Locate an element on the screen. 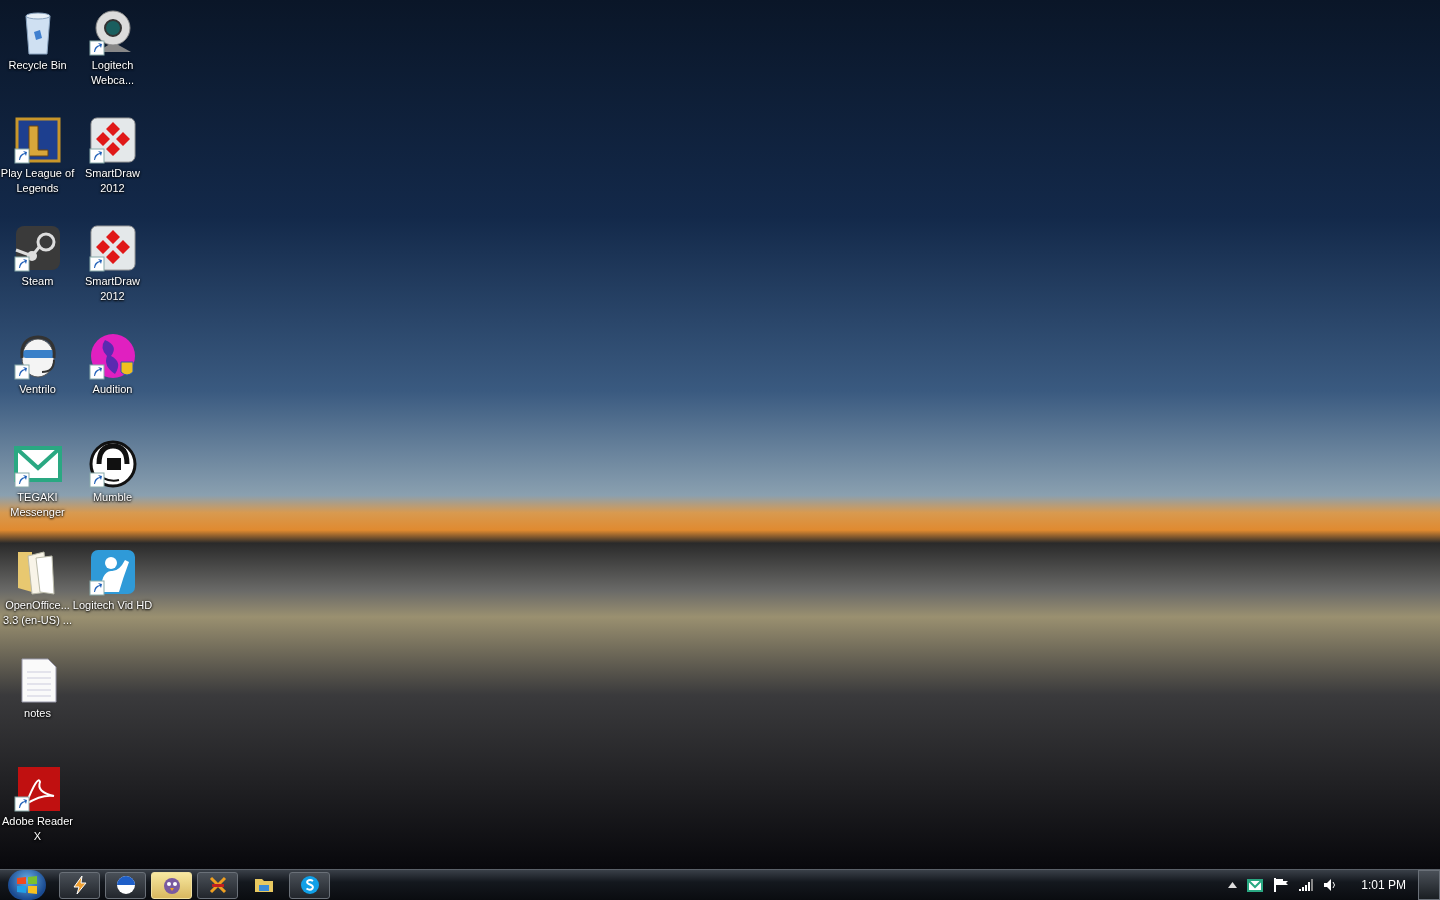 This screenshot has height=900, width=1440. network-signal-icon is located at coordinates (1306, 885).